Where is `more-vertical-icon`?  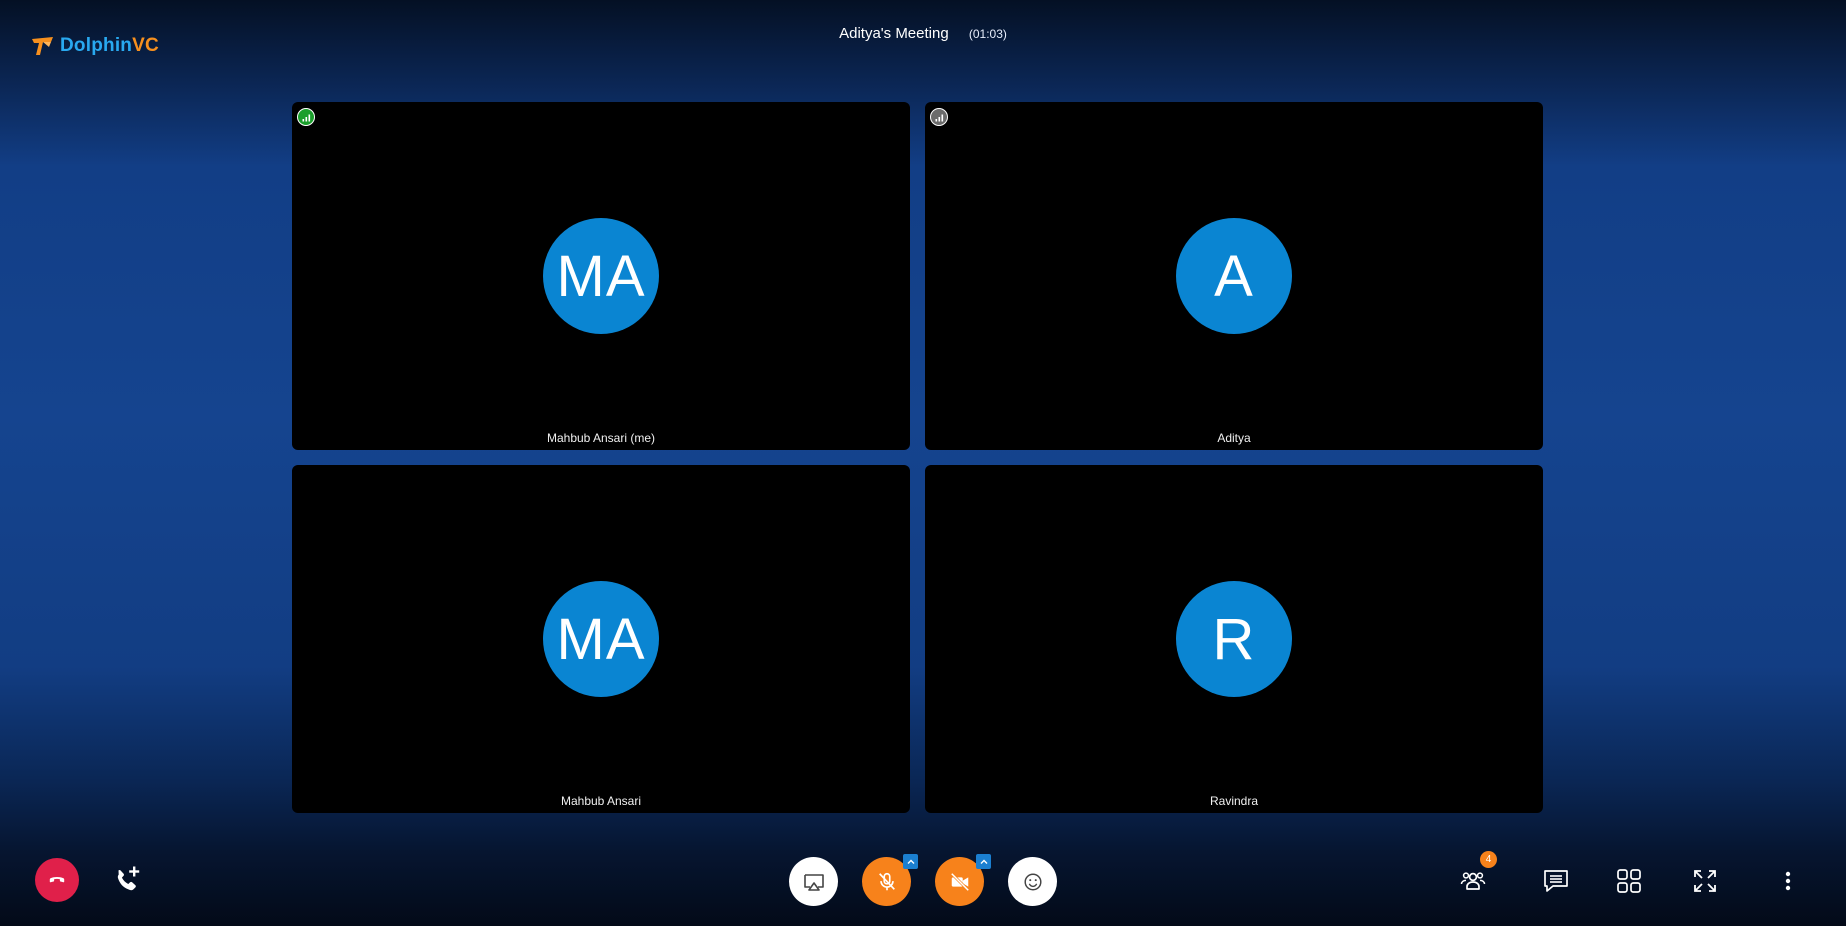 more-vertical-icon is located at coordinates (1788, 881).